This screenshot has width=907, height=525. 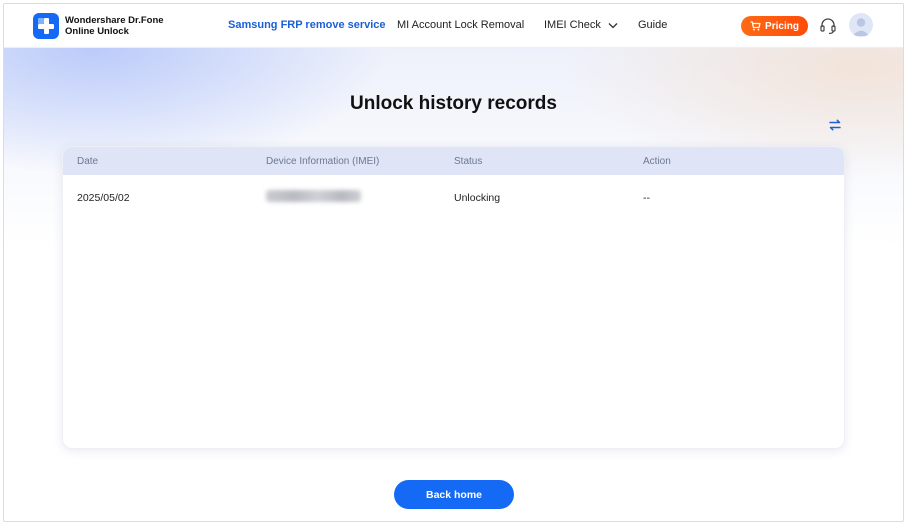 What do you see at coordinates (46, 26) in the screenshot?
I see `drfone-logo-icon` at bounding box center [46, 26].